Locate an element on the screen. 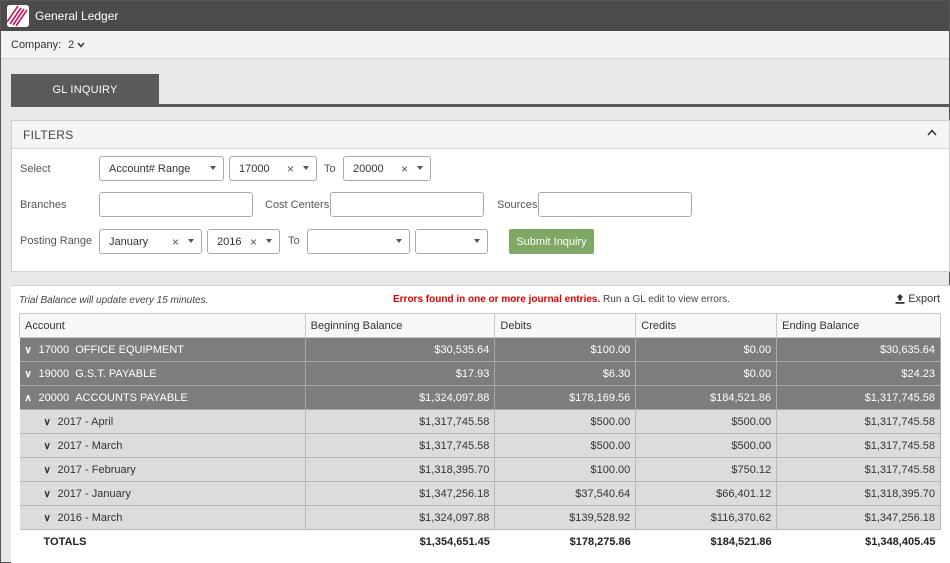 The width and height of the screenshot is (950, 563). credits-cell: $500.00 is located at coordinates (706, 421).